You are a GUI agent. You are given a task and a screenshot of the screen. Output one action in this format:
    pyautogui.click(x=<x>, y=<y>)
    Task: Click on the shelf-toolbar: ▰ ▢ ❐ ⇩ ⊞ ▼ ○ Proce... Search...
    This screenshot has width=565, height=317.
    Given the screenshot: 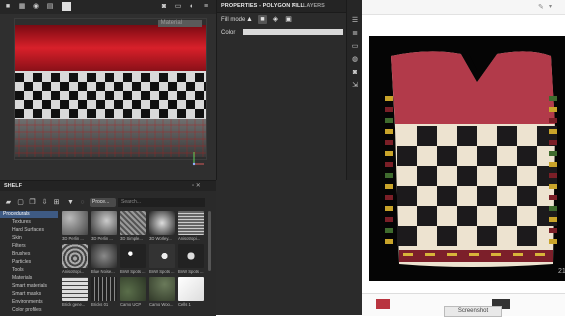 What is the action you would take?
    pyautogui.click(x=108, y=202)
    